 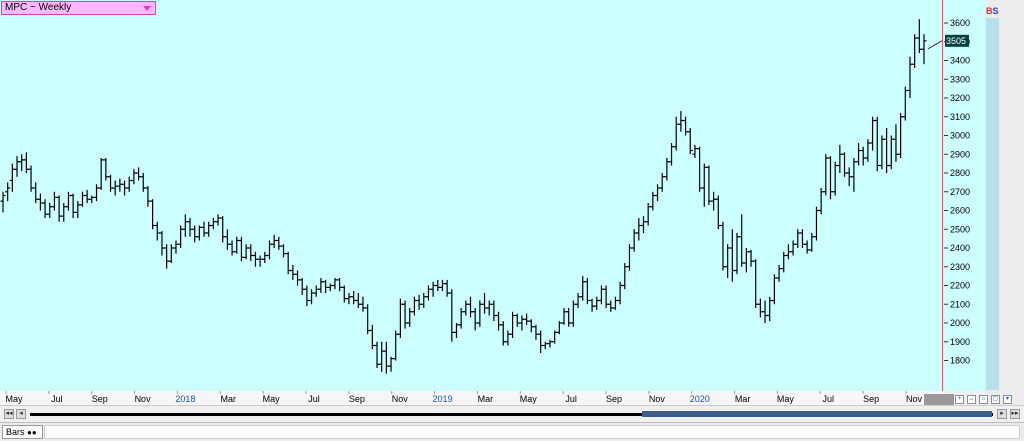 What do you see at coordinates (960, 361) in the screenshot?
I see `y-tick-label: 1800` at bounding box center [960, 361].